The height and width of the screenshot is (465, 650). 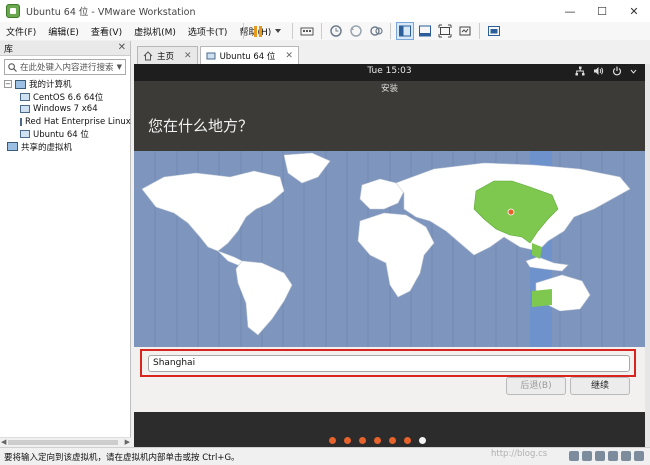 What do you see at coordinates (63, 31) in the screenshot?
I see `menu-edit: 编辑(E)` at bounding box center [63, 31].